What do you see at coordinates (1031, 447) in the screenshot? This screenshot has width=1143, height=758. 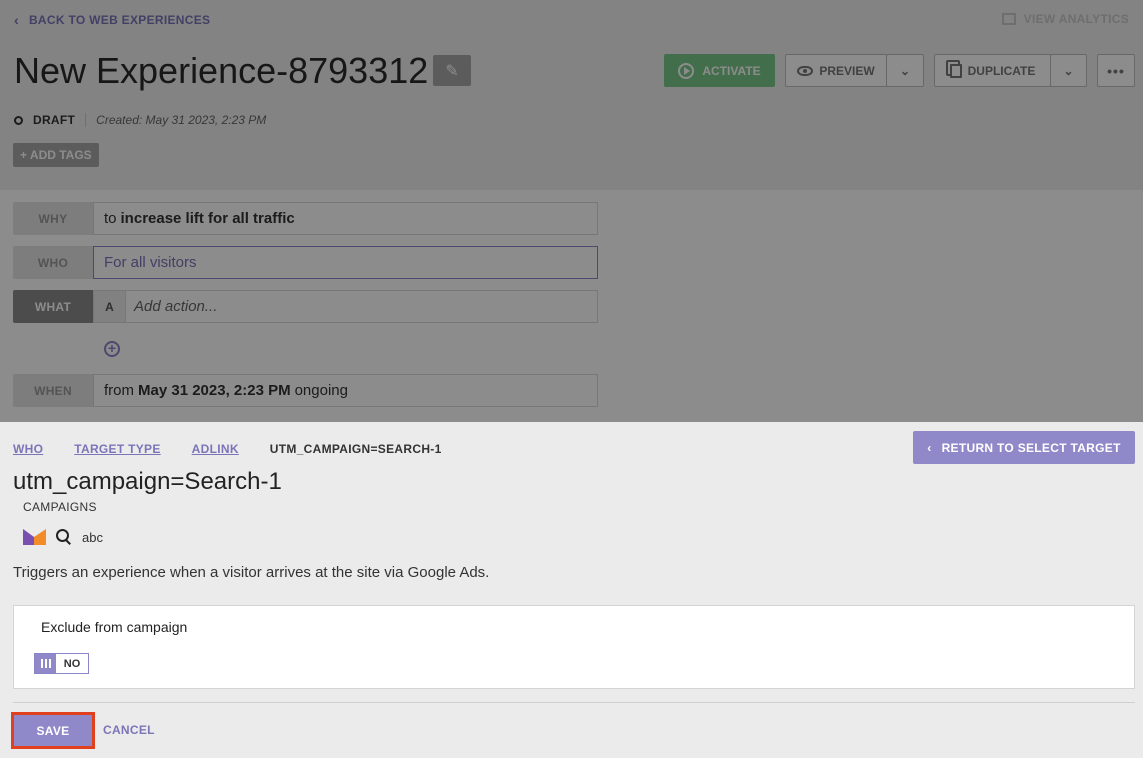 I see `return-label: RETURN TO SELECT TARGET` at bounding box center [1031, 447].